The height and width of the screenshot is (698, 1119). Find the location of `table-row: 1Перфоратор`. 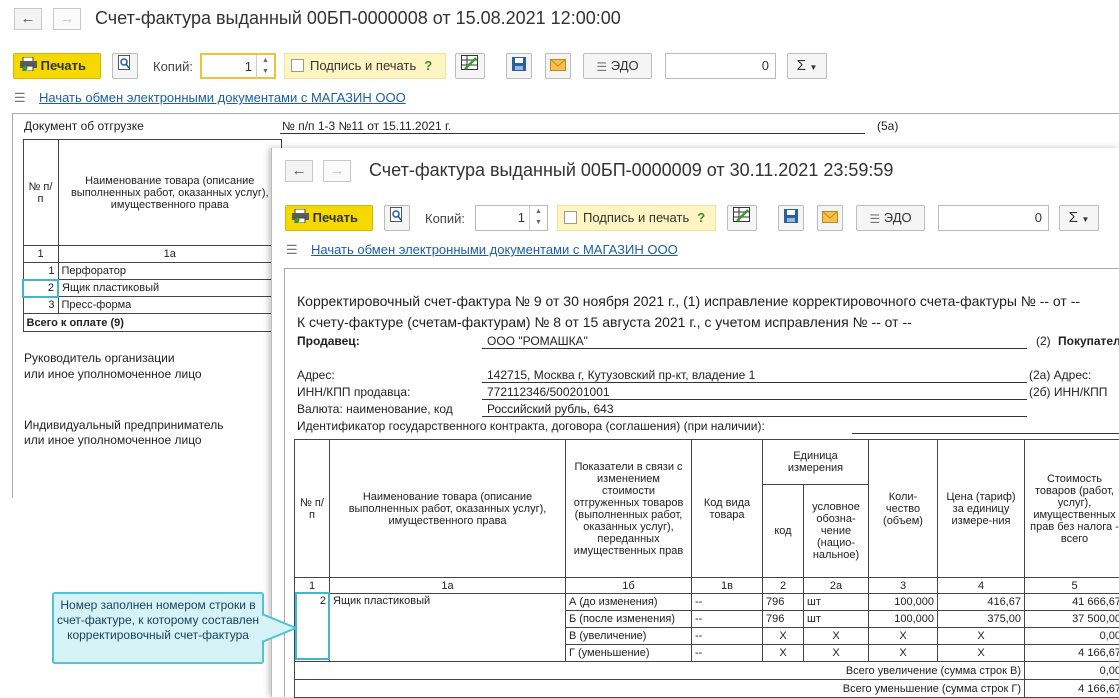

table-row: 1Перфоратор is located at coordinates (152, 271).